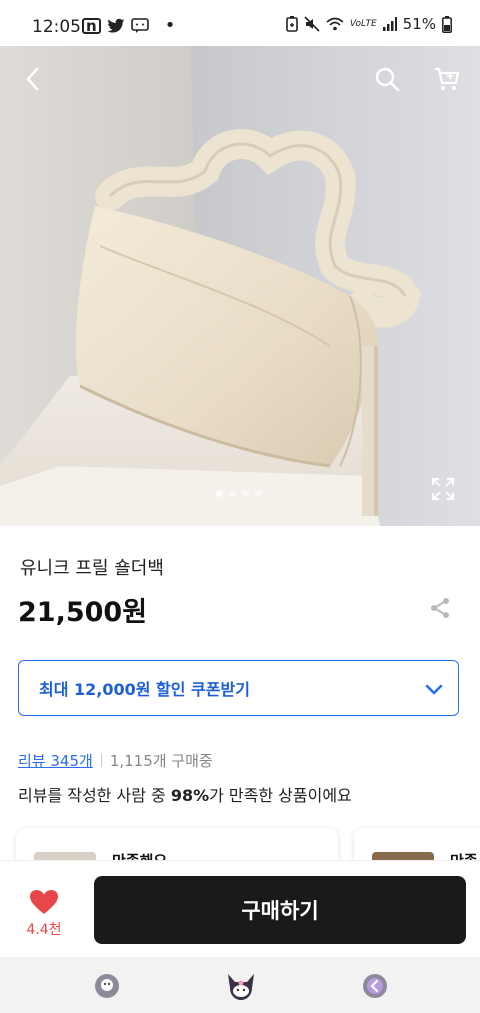 This screenshot has width=480, height=1013. What do you see at coordinates (44, 902) in the screenshot?
I see `heart-icon` at bounding box center [44, 902].